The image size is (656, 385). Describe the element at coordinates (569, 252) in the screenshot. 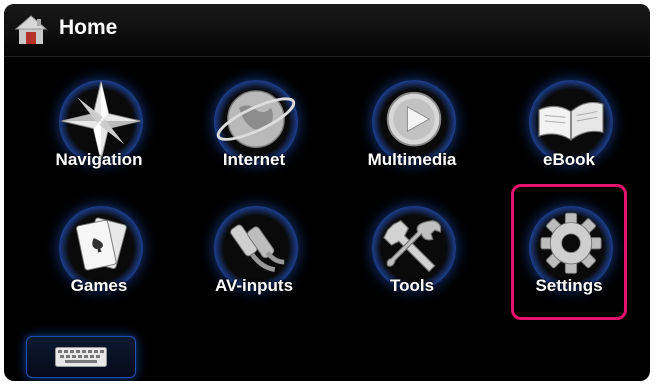

I see `settings-highlight-frame` at that location.